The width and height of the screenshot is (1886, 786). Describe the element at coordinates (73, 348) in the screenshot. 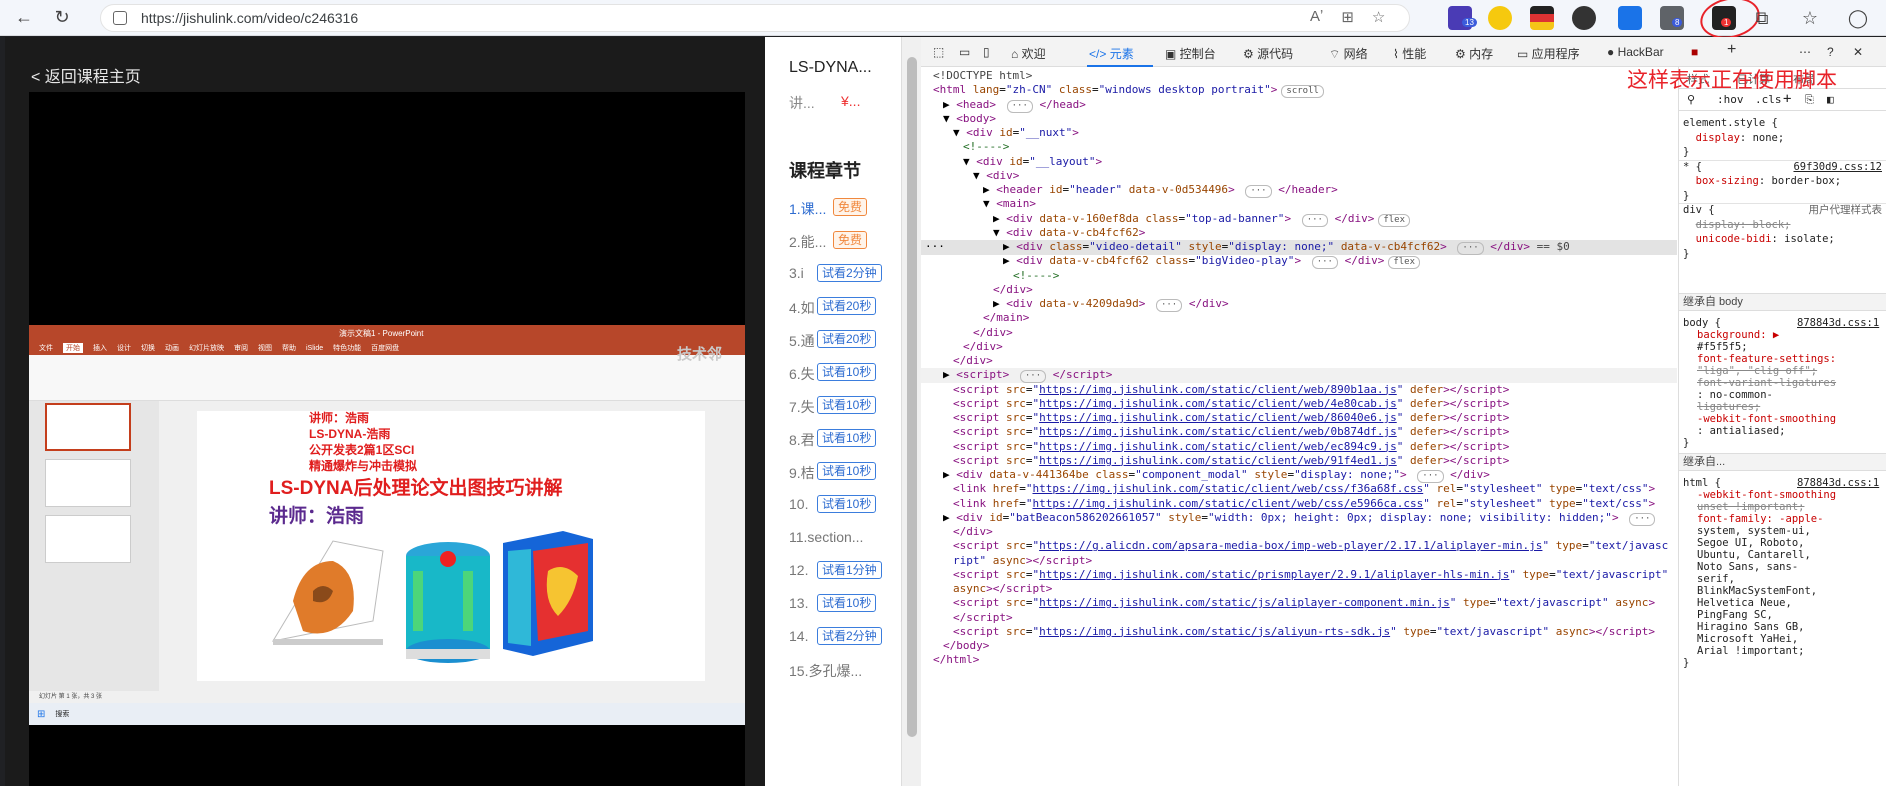

I see `ppt-ribbon-tab: 开始` at that location.